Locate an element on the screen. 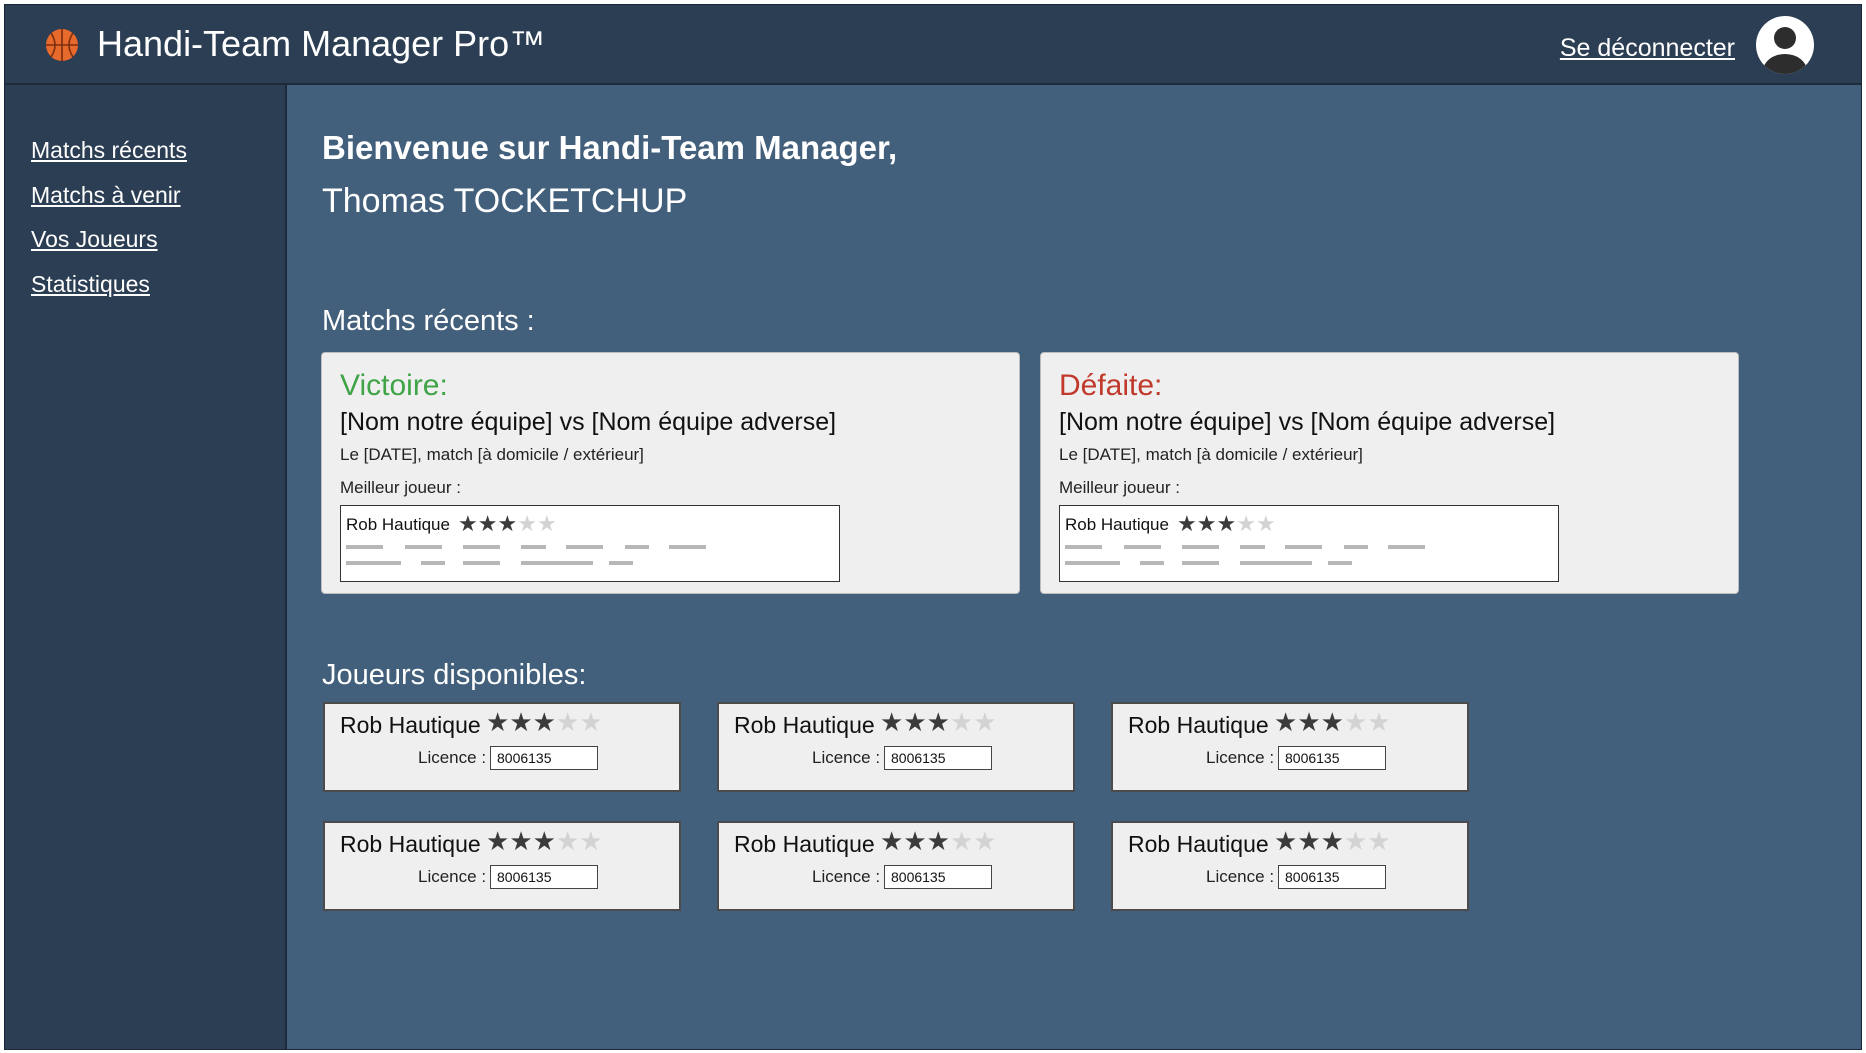 The image size is (1866, 1053). welcome-heading: Bienvenue sur Handi-Team Manager, is located at coordinates (610, 147).